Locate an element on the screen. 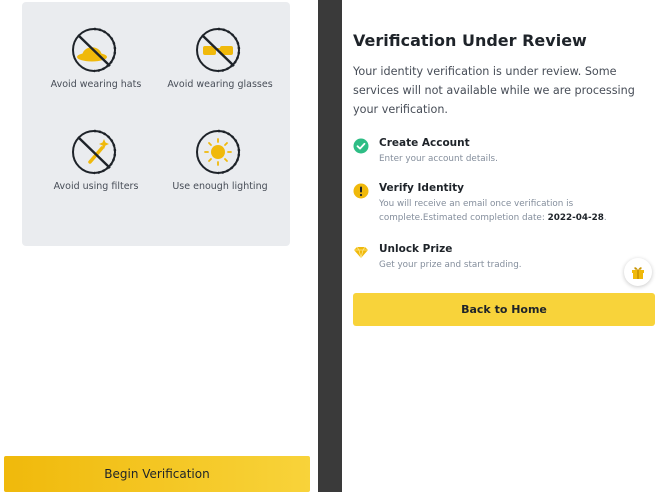 The image size is (663, 492). tip-lighting: Use enough lighting is located at coordinates (220, 160).